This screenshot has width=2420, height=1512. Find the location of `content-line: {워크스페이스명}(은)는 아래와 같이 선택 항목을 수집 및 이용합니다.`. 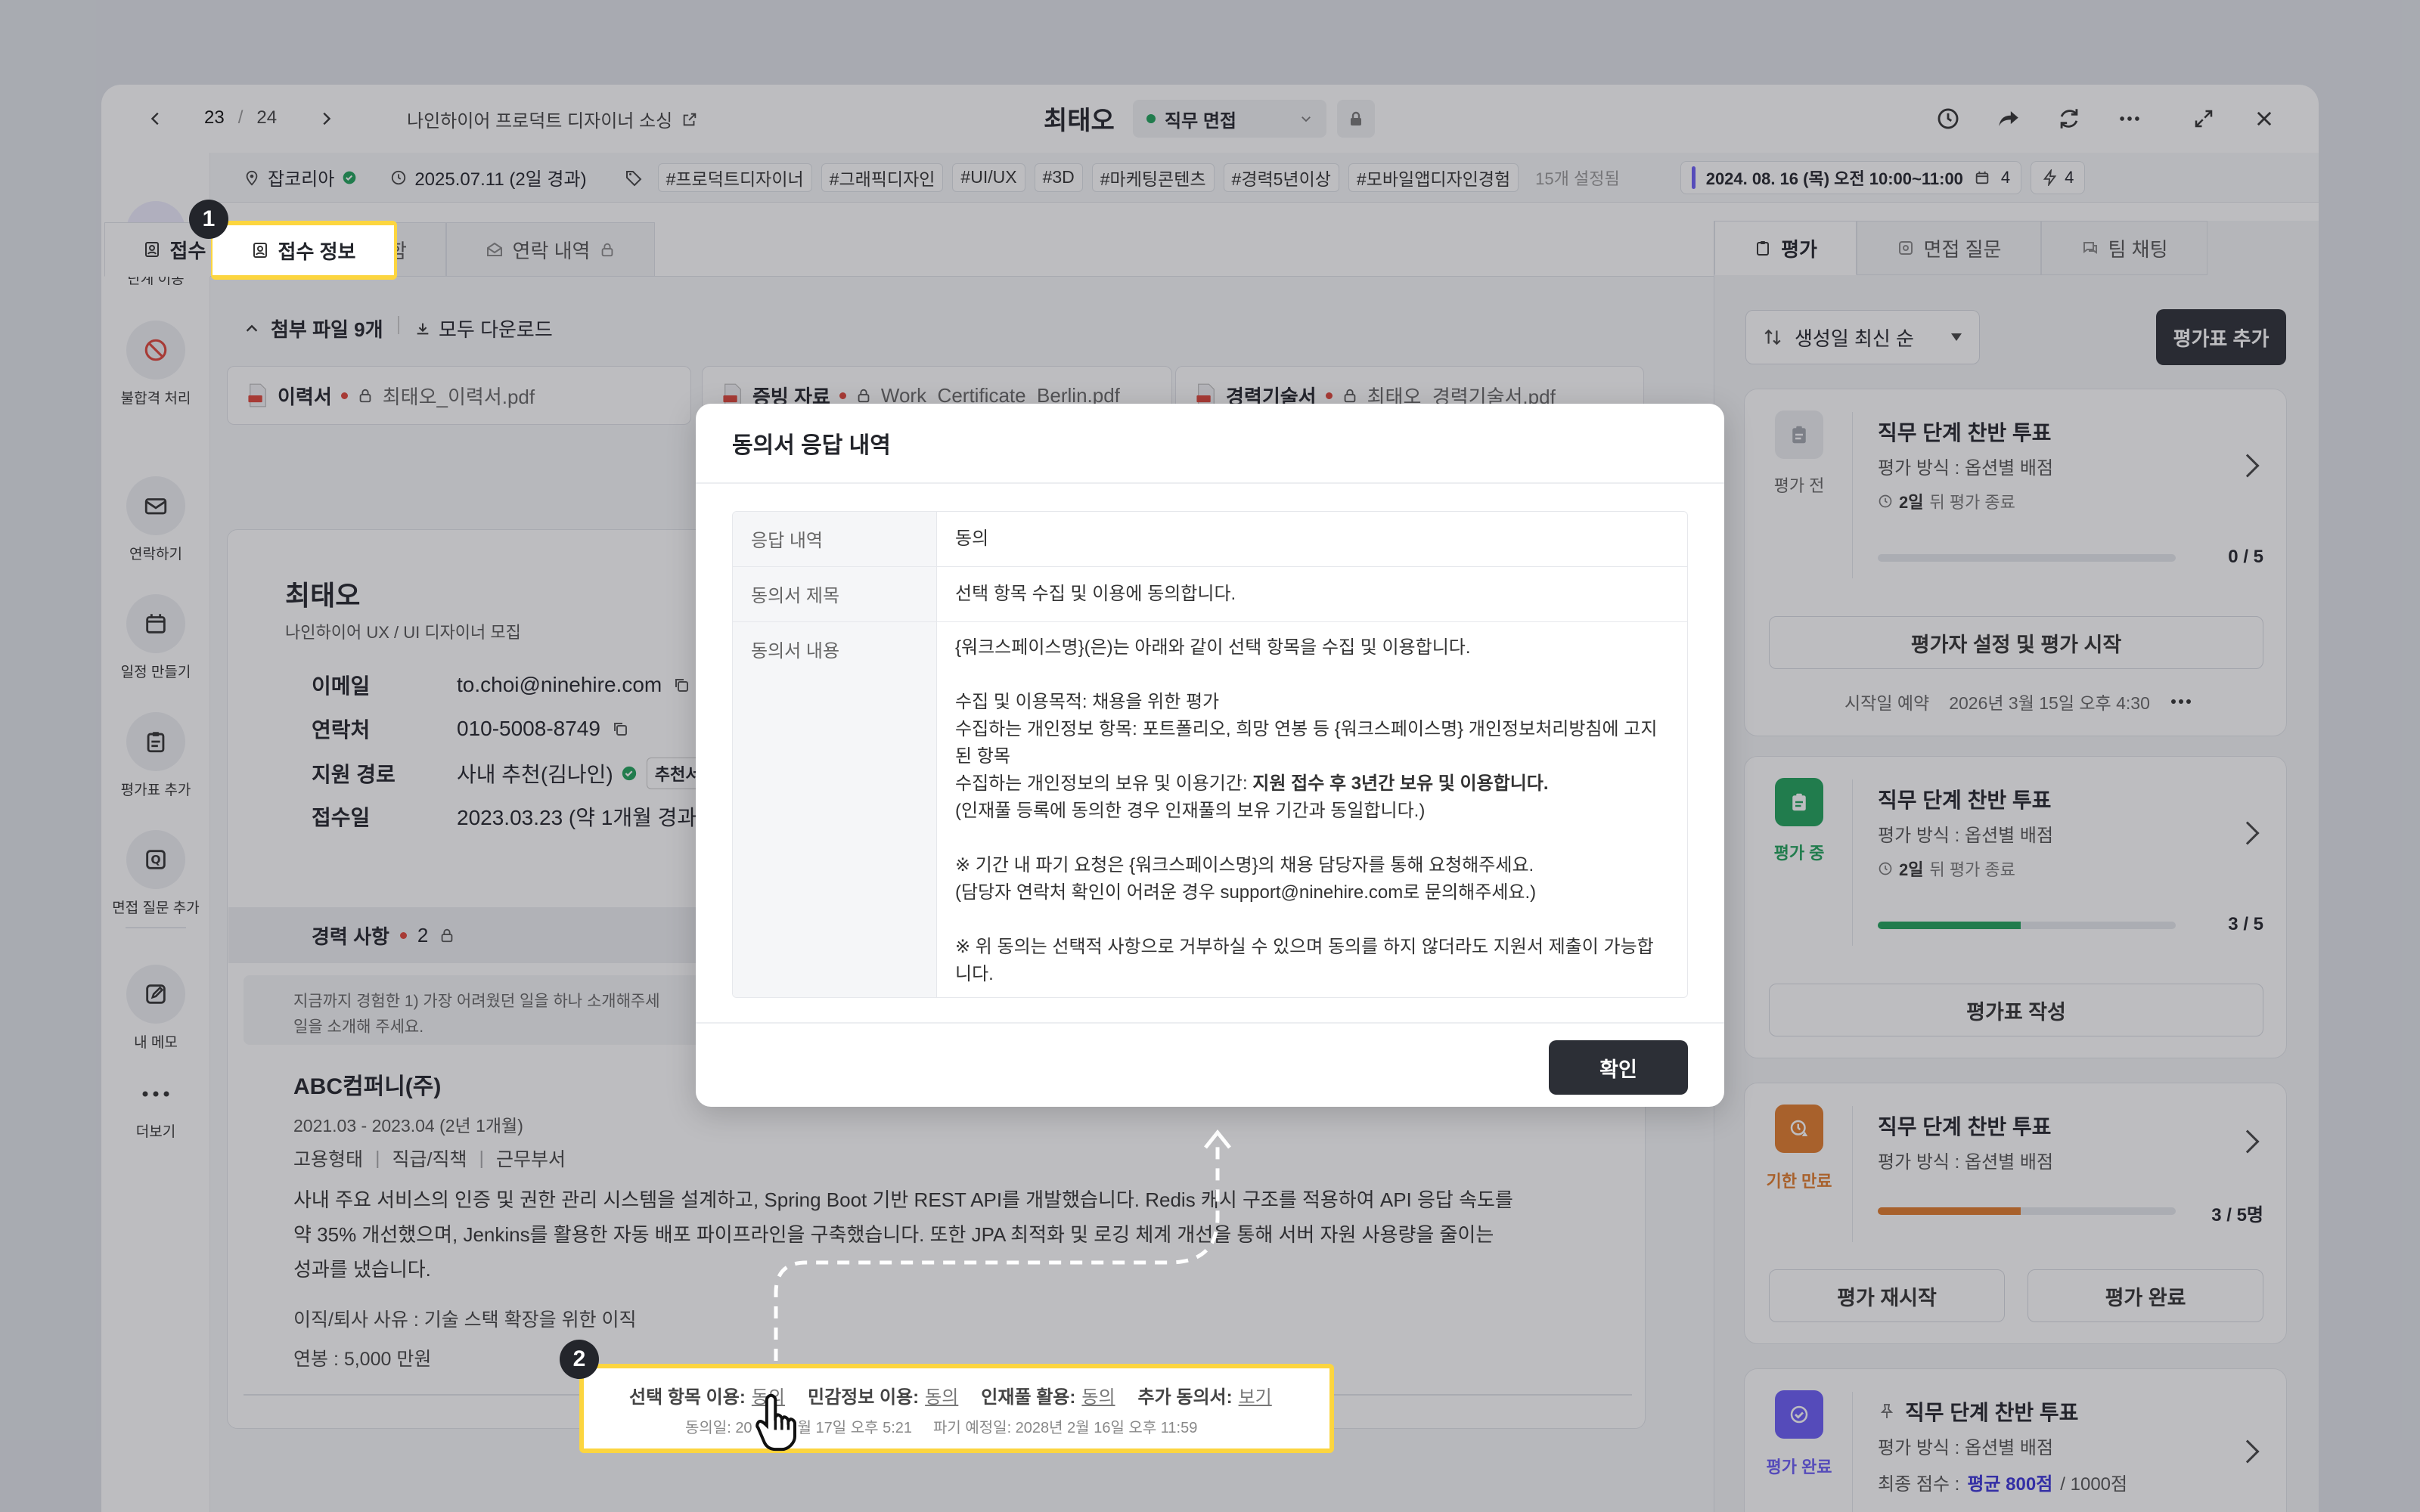

content-line: {워크스페이스명}(은)는 아래와 같이 선택 항목을 수집 및 이용합니다. is located at coordinates (1213, 647).